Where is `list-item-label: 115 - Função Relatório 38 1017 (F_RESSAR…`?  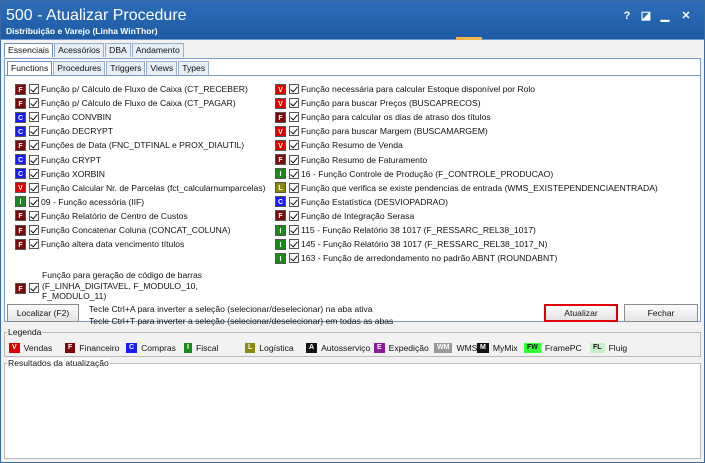
list-item-label: 115 - Função Relatório 38 1017 (F_RESSAR… is located at coordinates (418, 230).